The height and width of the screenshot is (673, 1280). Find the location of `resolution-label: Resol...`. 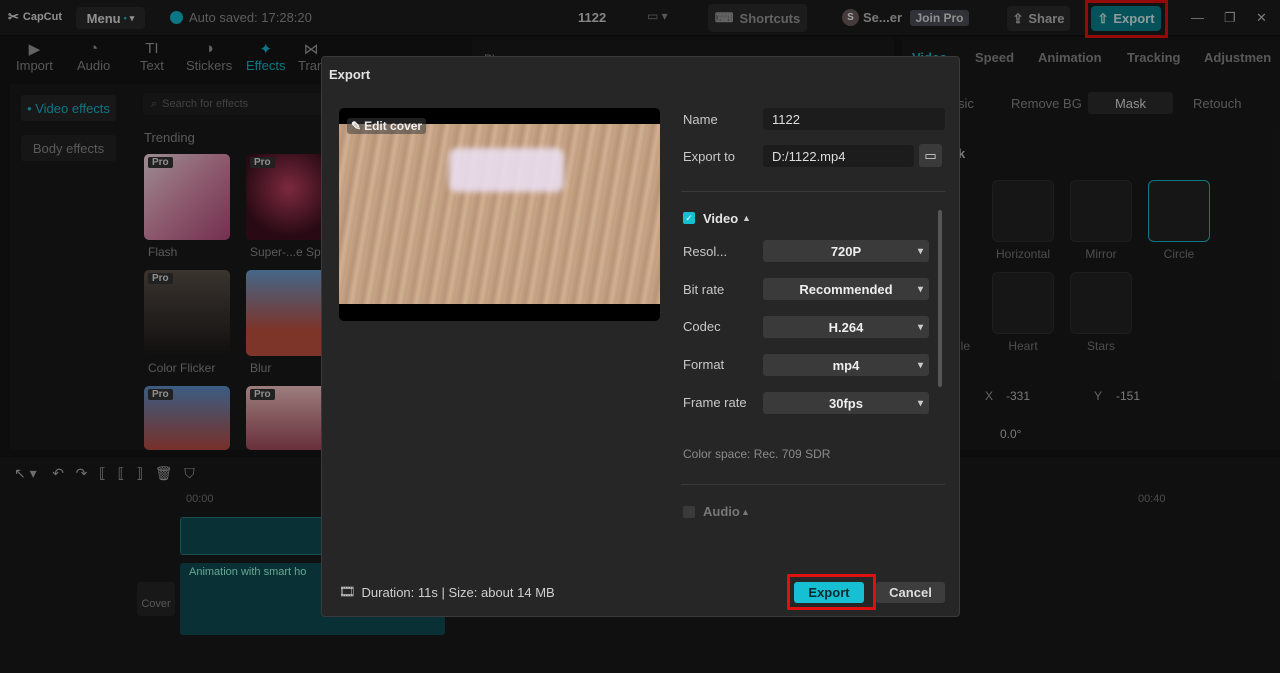

resolution-label: Resol... is located at coordinates (705, 251).